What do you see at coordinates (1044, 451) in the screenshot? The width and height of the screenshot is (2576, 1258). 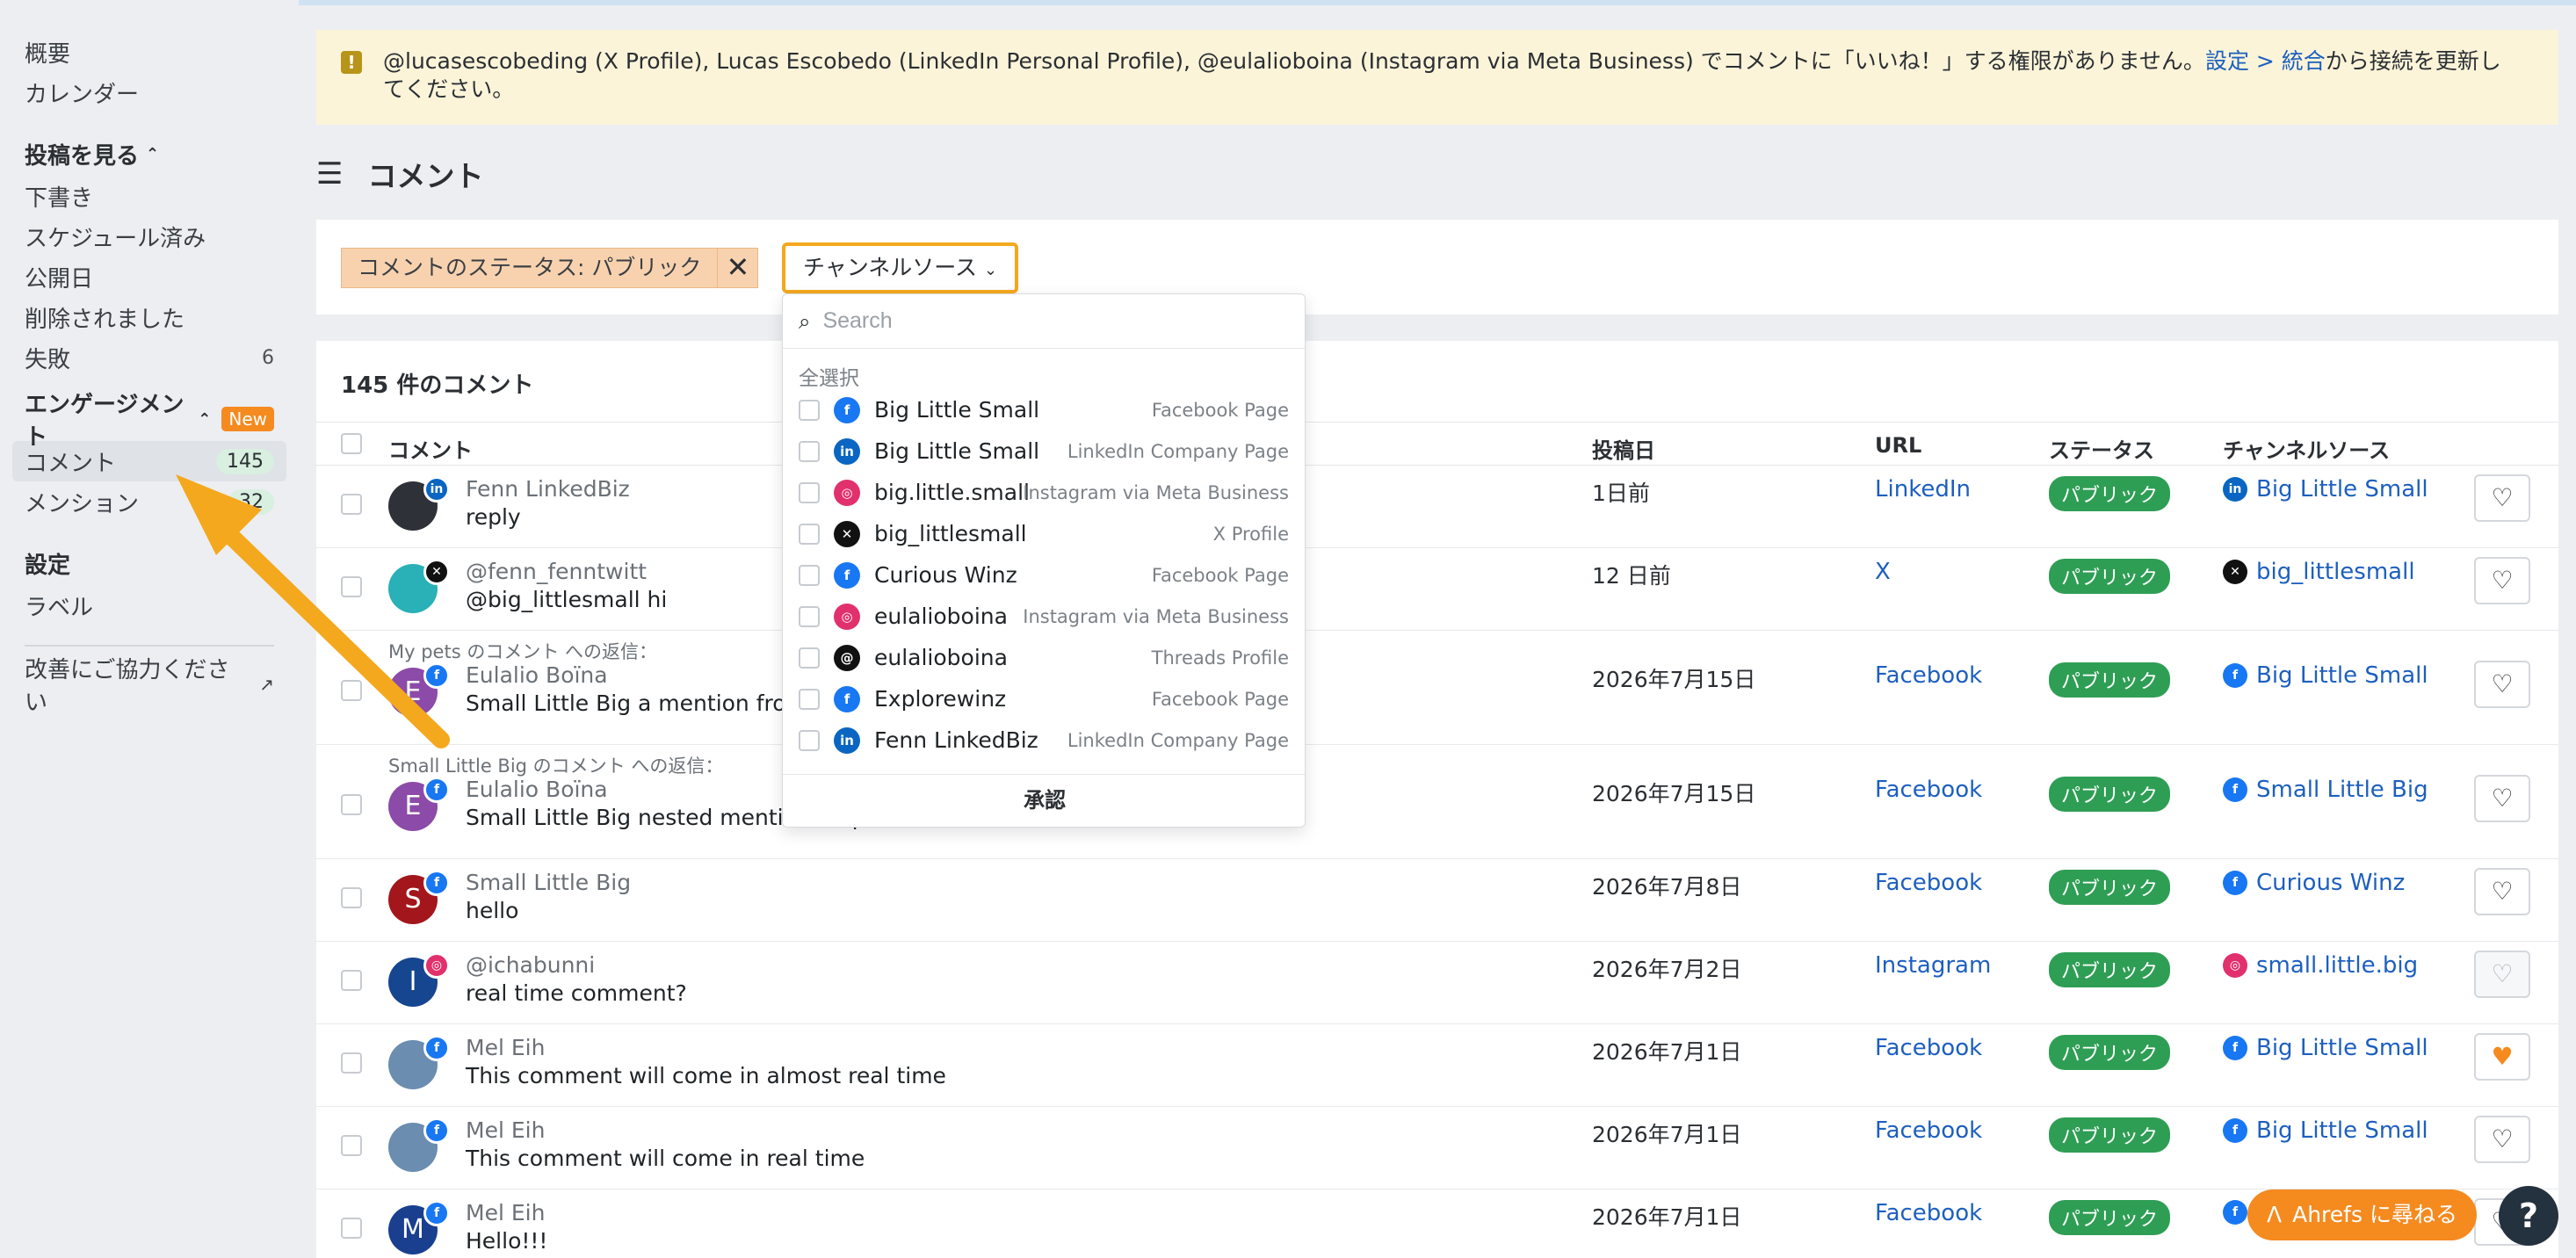 I see `channel-option: in Big Little Small LinkedIn Company Page` at bounding box center [1044, 451].